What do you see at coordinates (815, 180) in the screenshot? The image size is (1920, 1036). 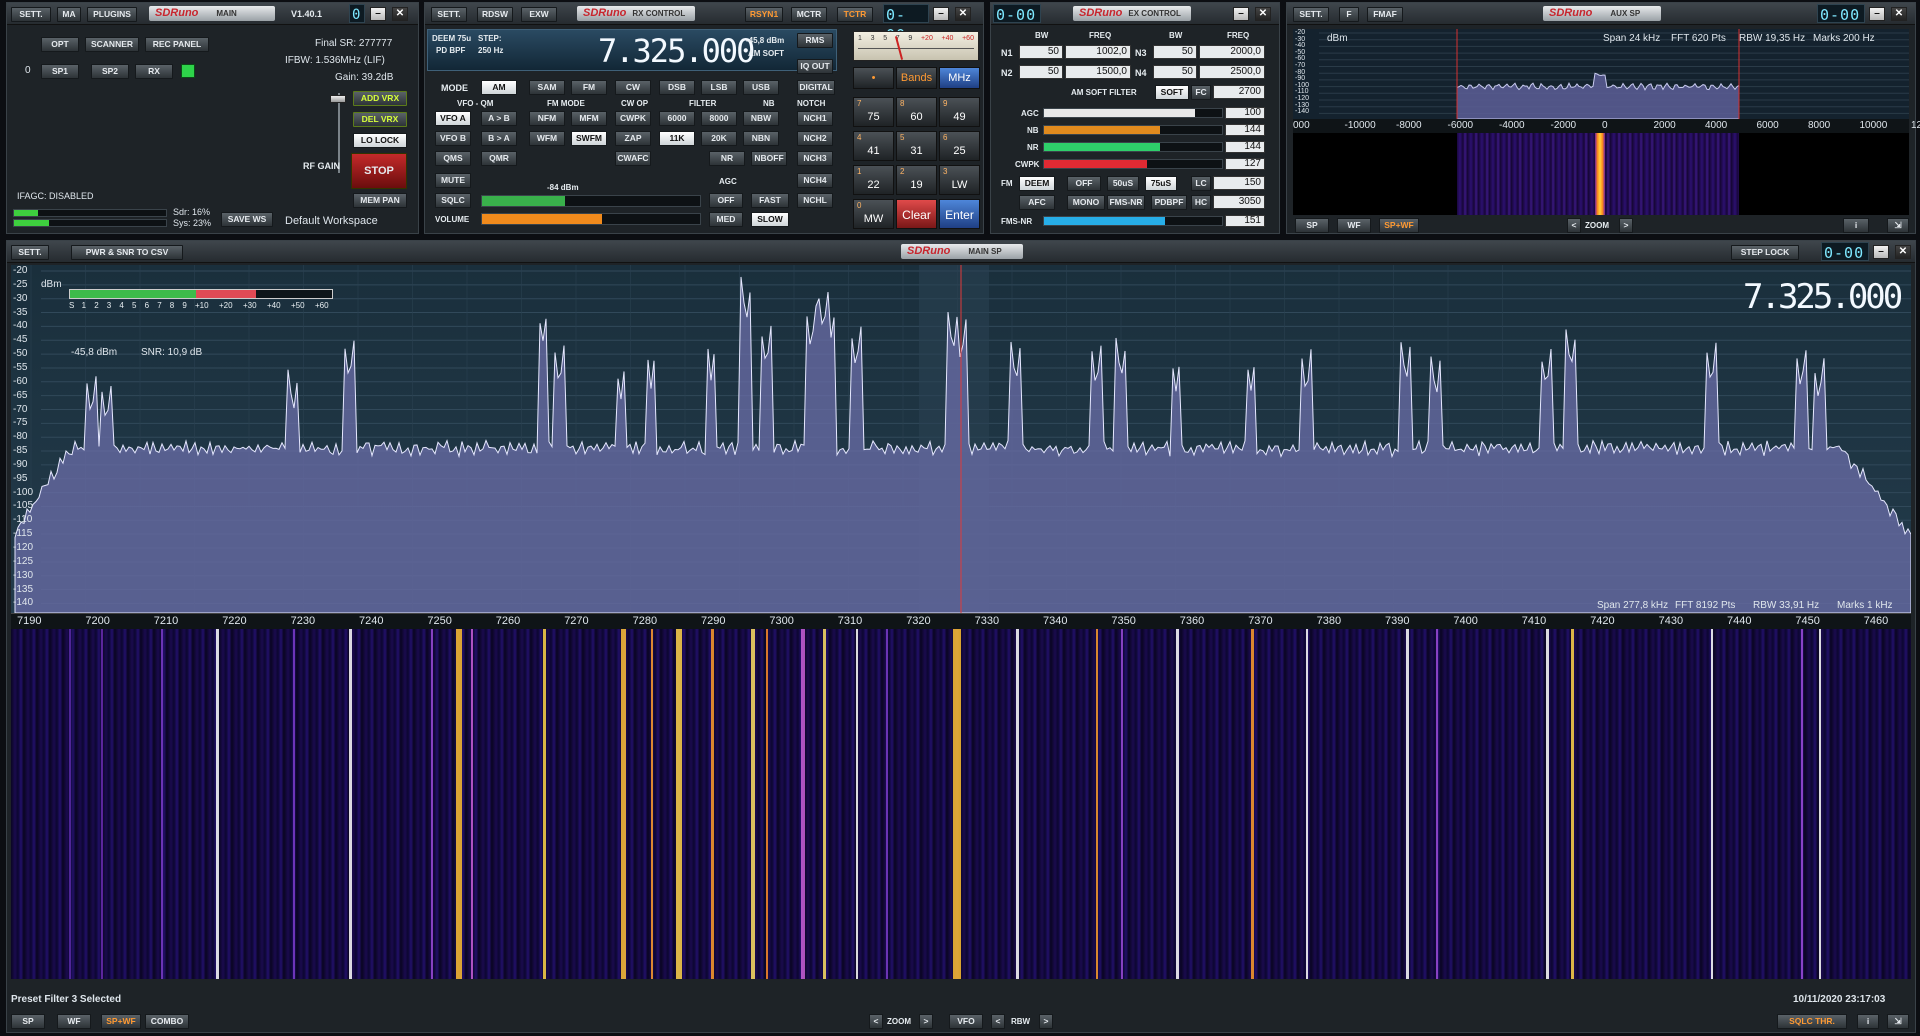 I see `nch4-button: NCH4` at bounding box center [815, 180].